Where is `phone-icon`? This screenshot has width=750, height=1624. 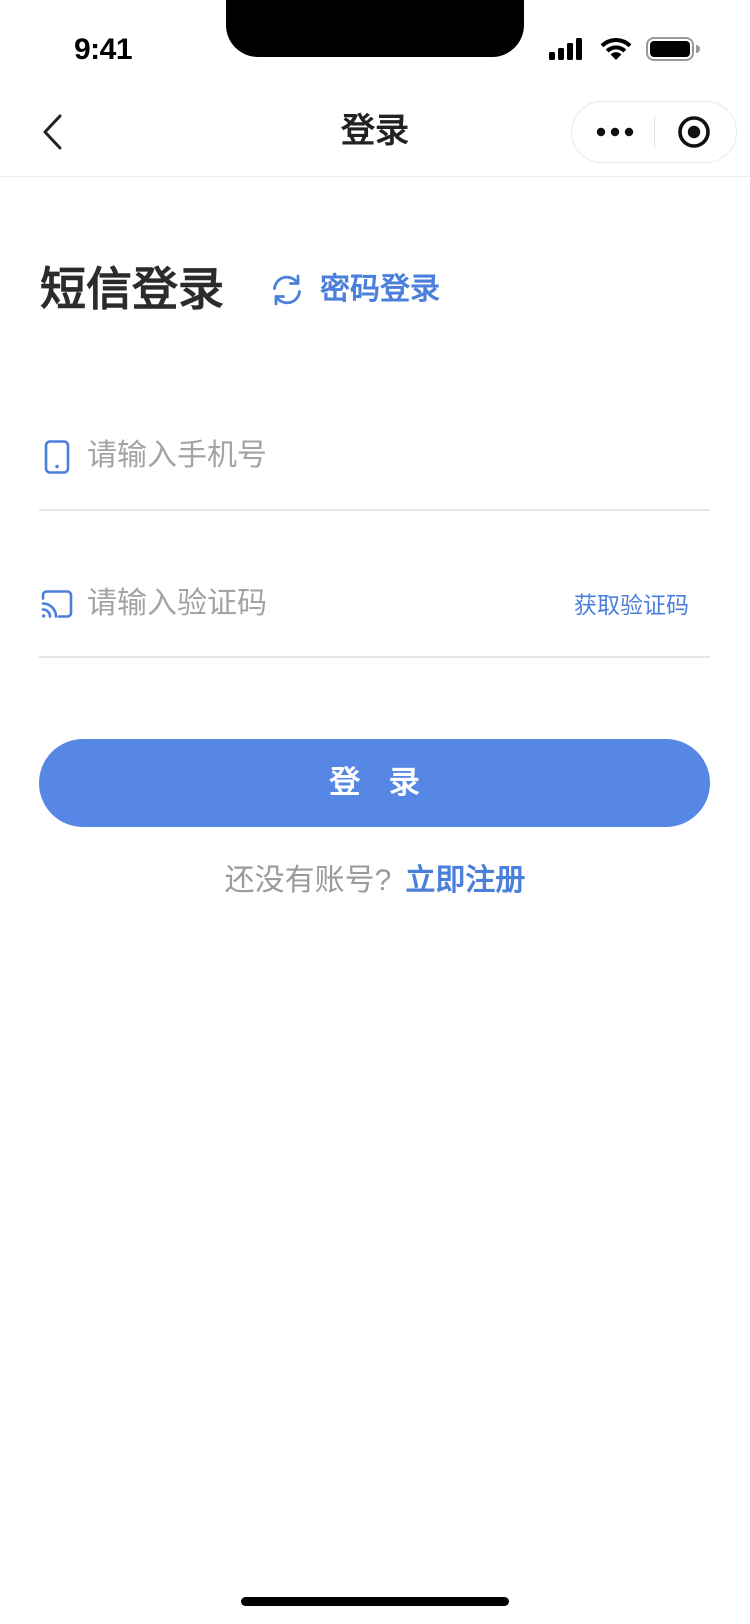
phone-icon is located at coordinates (57, 457).